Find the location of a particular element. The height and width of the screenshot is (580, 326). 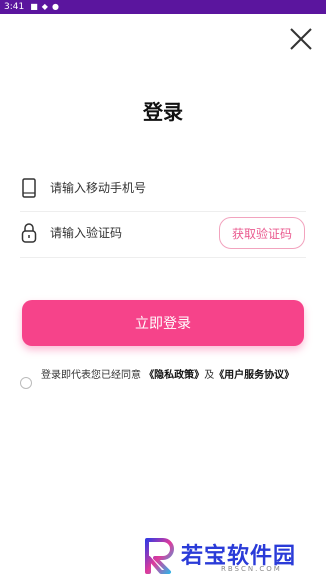

phone-row is located at coordinates (163, 188).